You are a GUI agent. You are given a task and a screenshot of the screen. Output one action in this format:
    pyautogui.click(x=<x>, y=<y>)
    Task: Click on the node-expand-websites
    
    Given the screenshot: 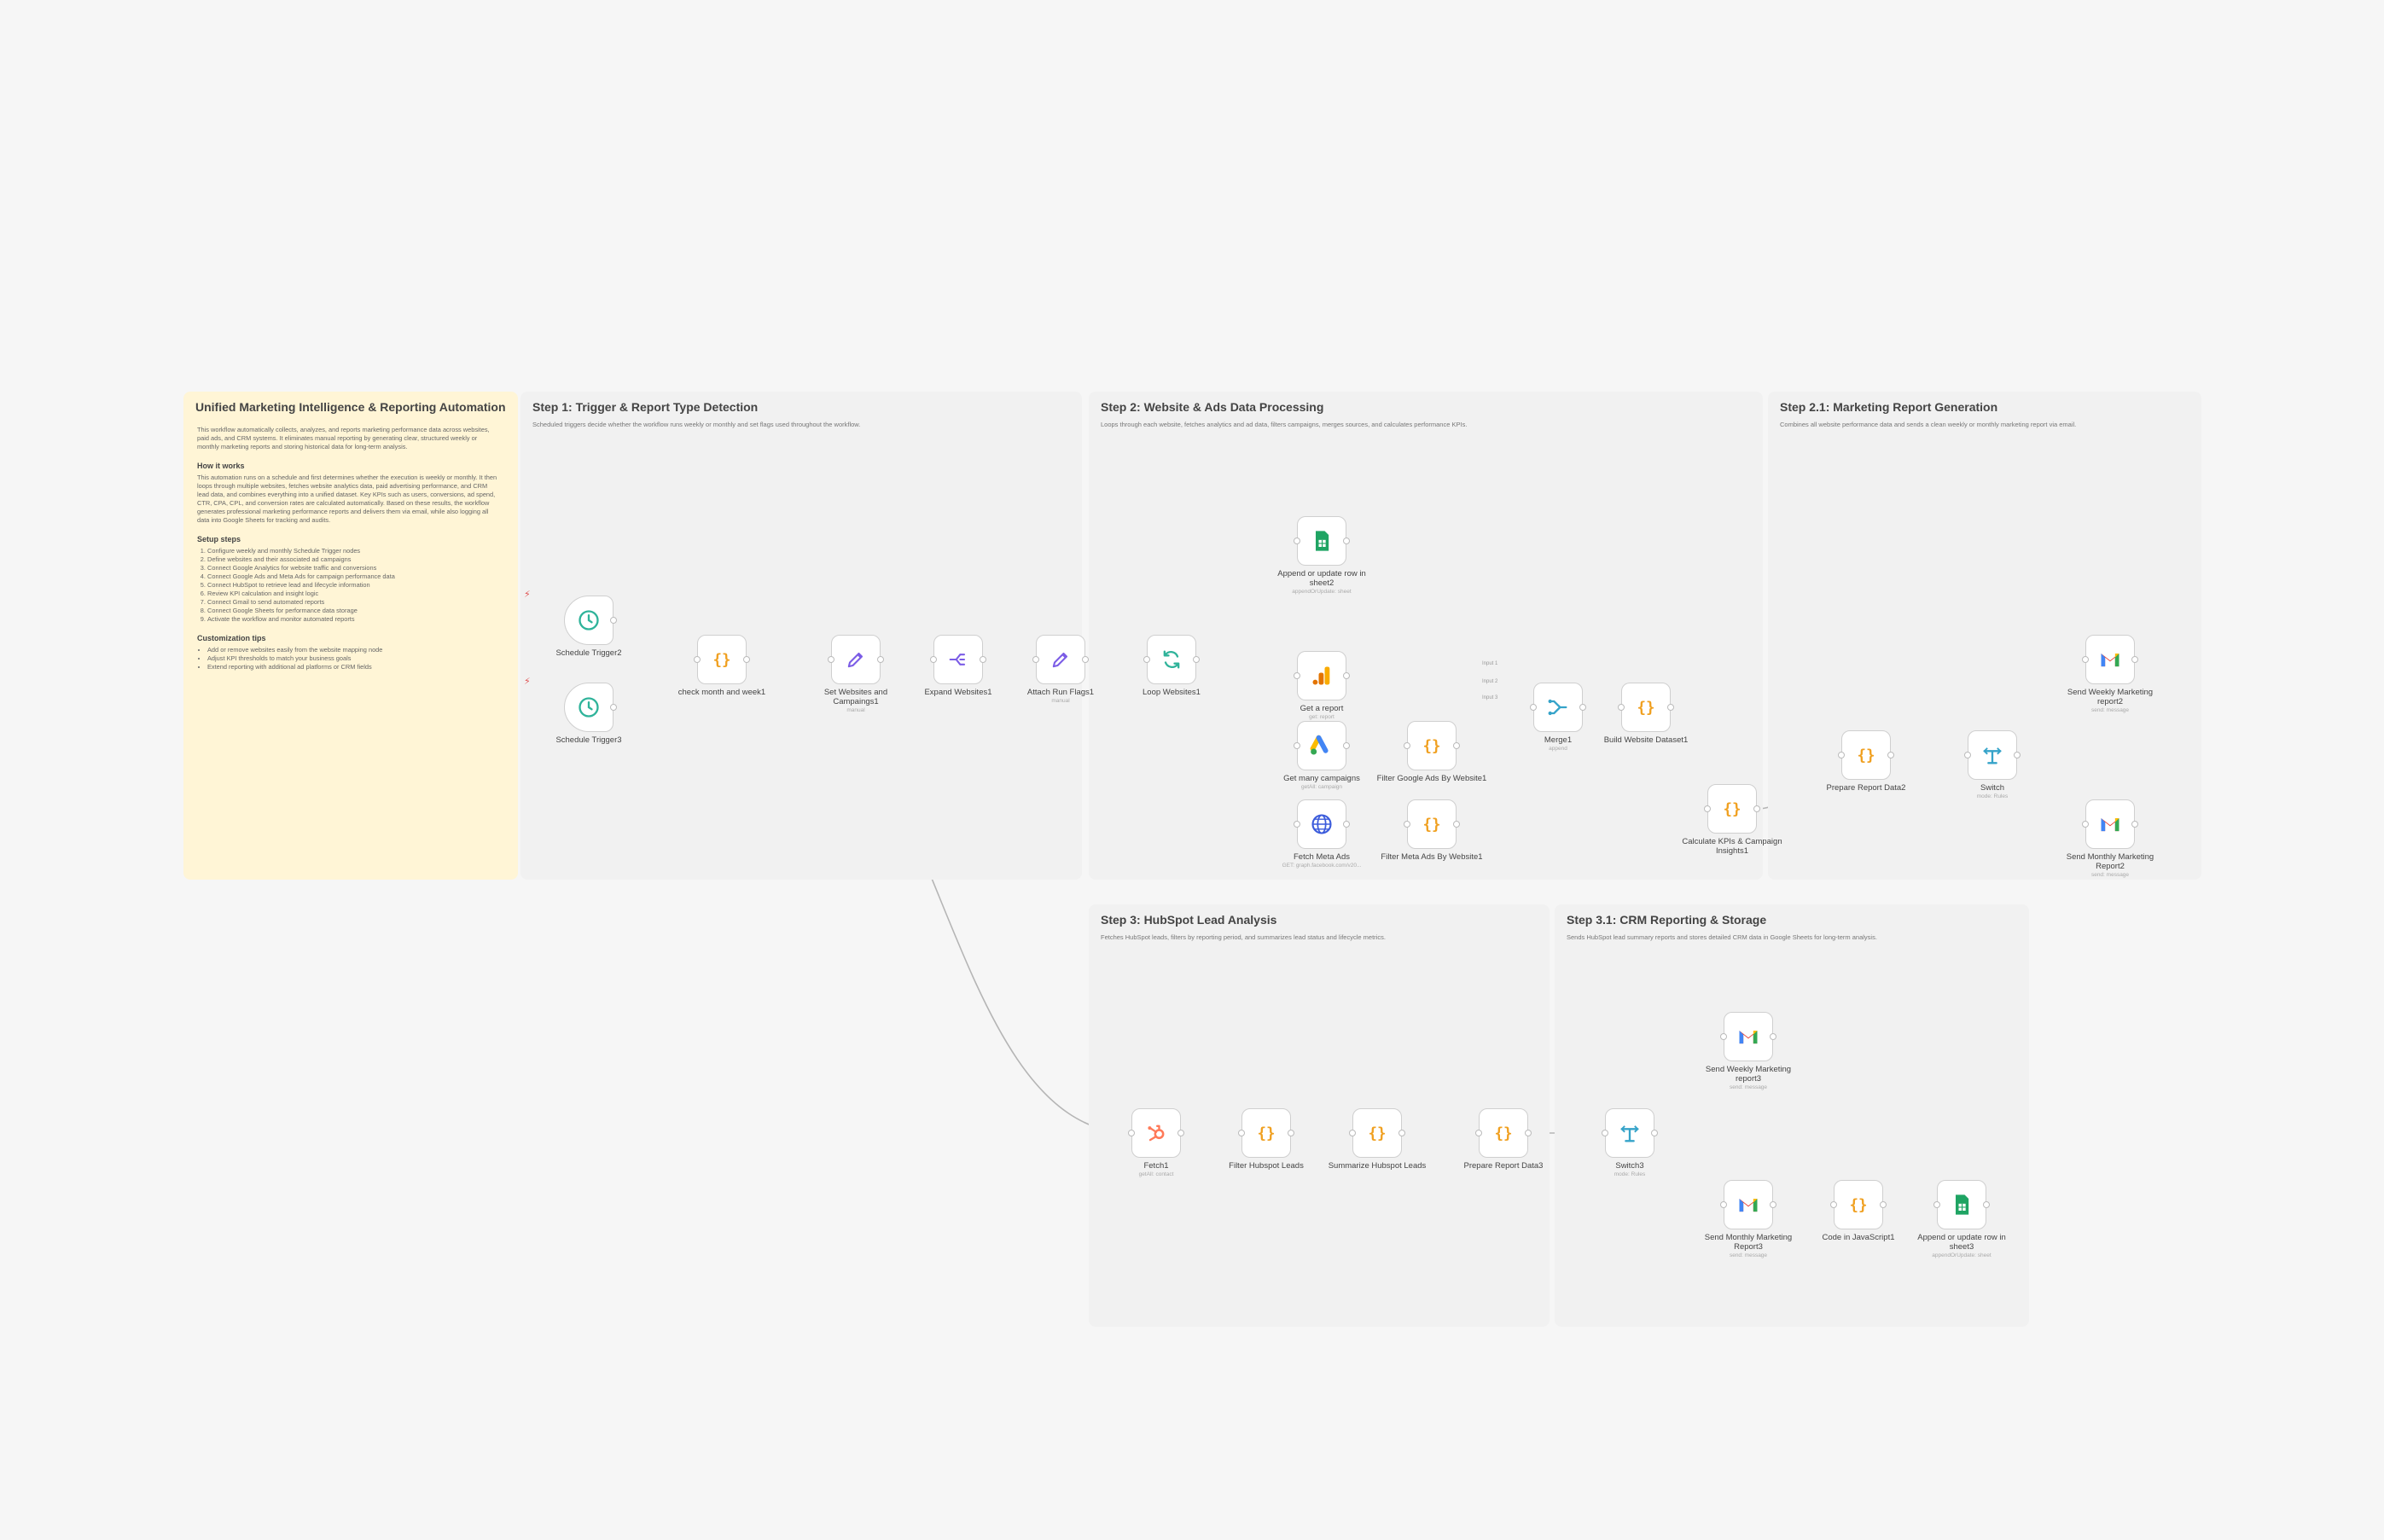 What is the action you would take?
    pyautogui.click(x=958, y=659)
    